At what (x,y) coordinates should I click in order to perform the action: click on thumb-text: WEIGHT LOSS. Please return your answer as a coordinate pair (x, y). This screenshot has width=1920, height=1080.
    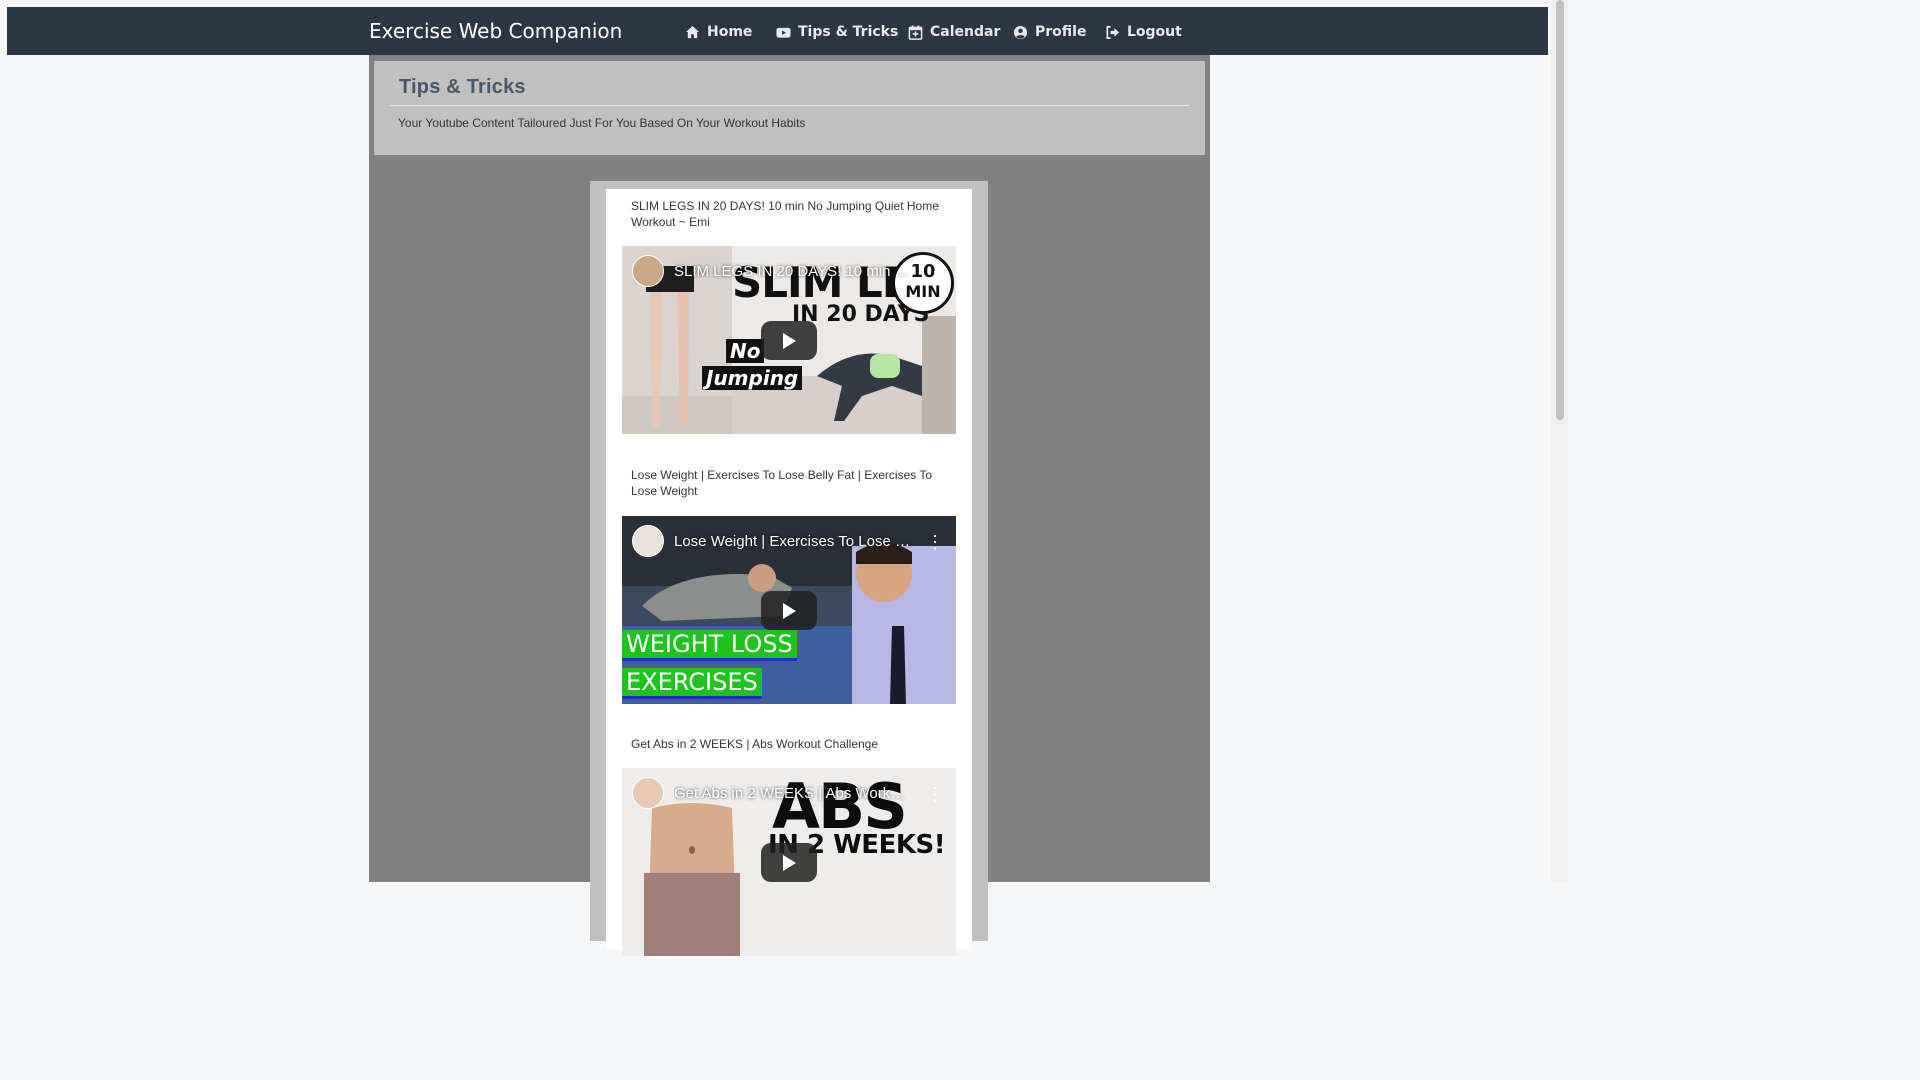
    Looking at the image, I should click on (709, 645).